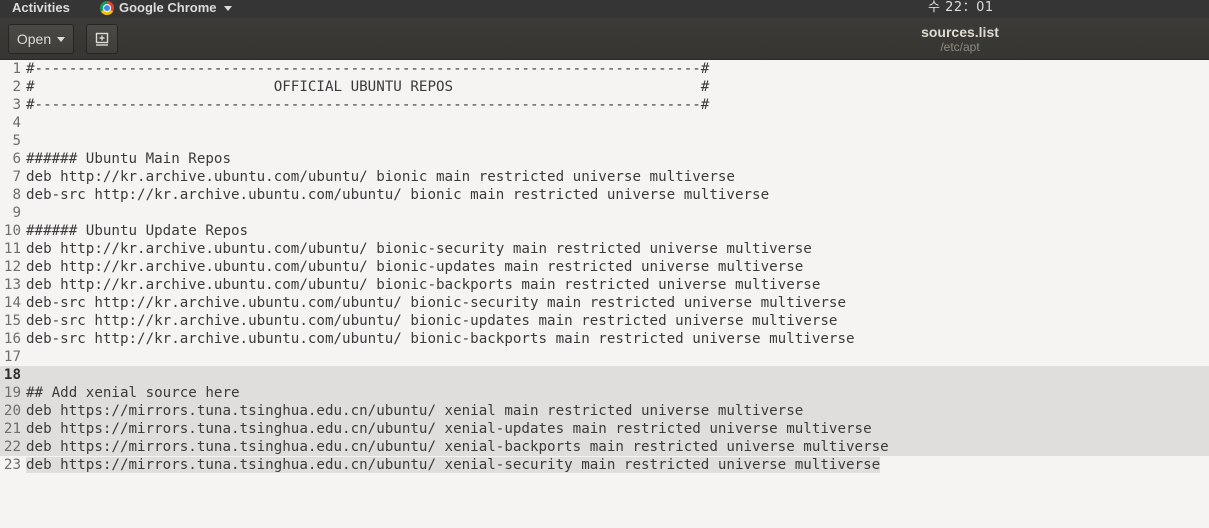 This screenshot has height=528, width=1209. What do you see at coordinates (12, 339) in the screenshot?
I see `line-number: 16` at bounding box center [12, 339].